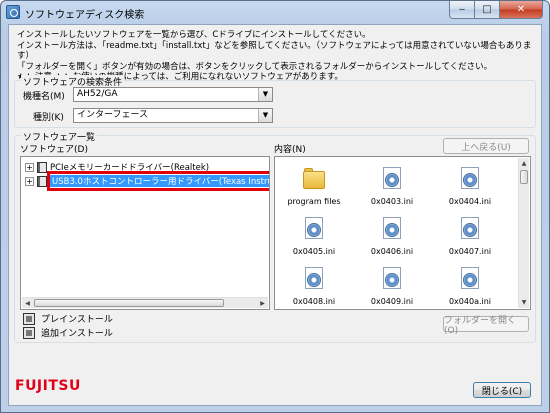 The width and height of the screenshot is (550, 413). I want to click on additional-install-label: 追加インストール, so click(77, 334).